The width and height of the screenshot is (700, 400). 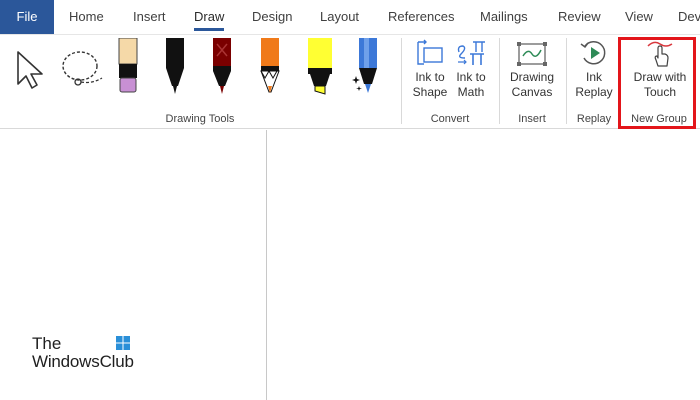 I want to click on pencil-icon, so click(x=270, y=65).